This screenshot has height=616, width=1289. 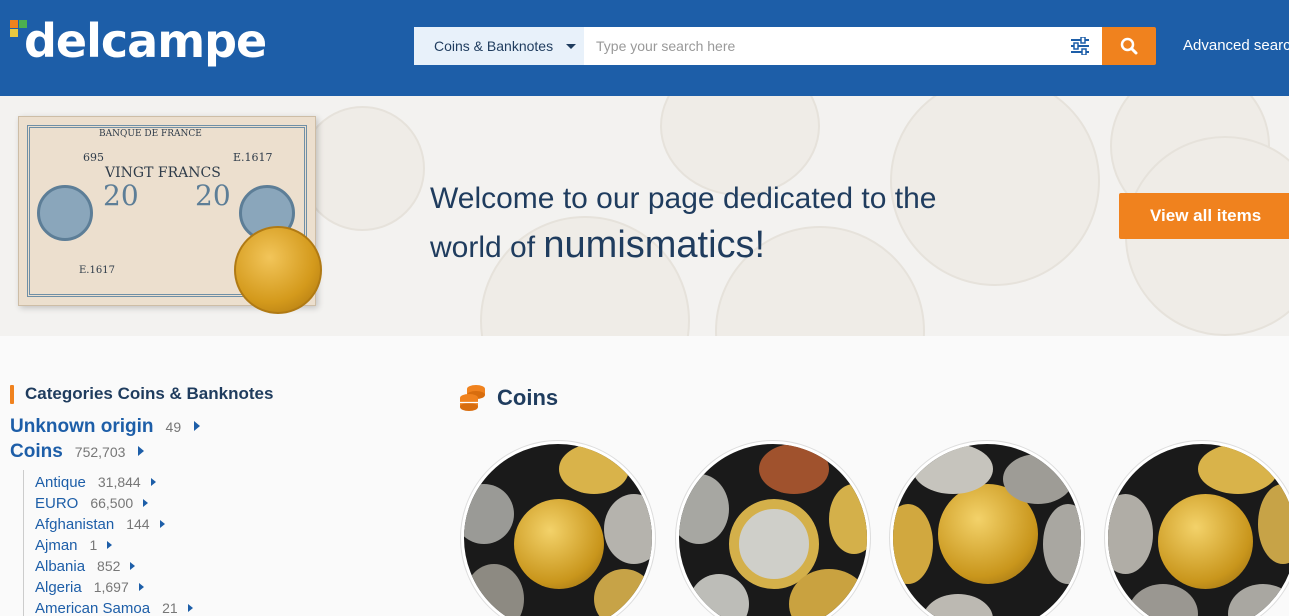 I want to click on categories-heading: Categories Coins & Banknotes, so click(x=141, y=394).